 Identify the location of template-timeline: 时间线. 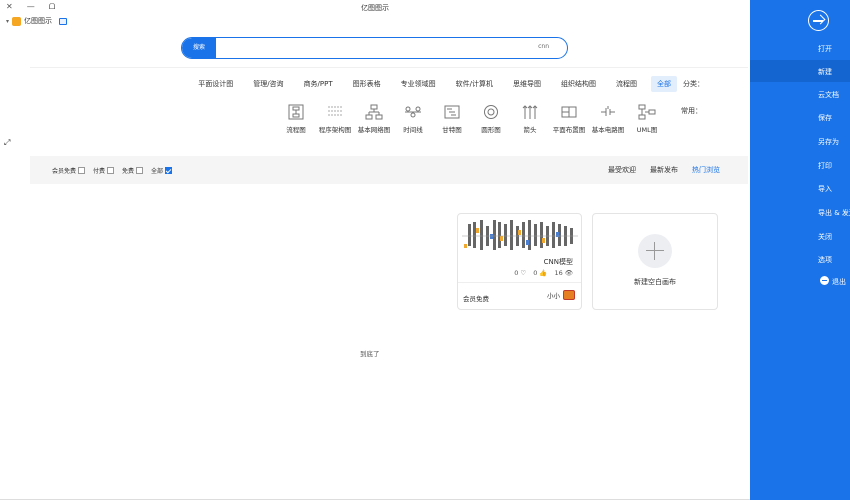
(413, 119).